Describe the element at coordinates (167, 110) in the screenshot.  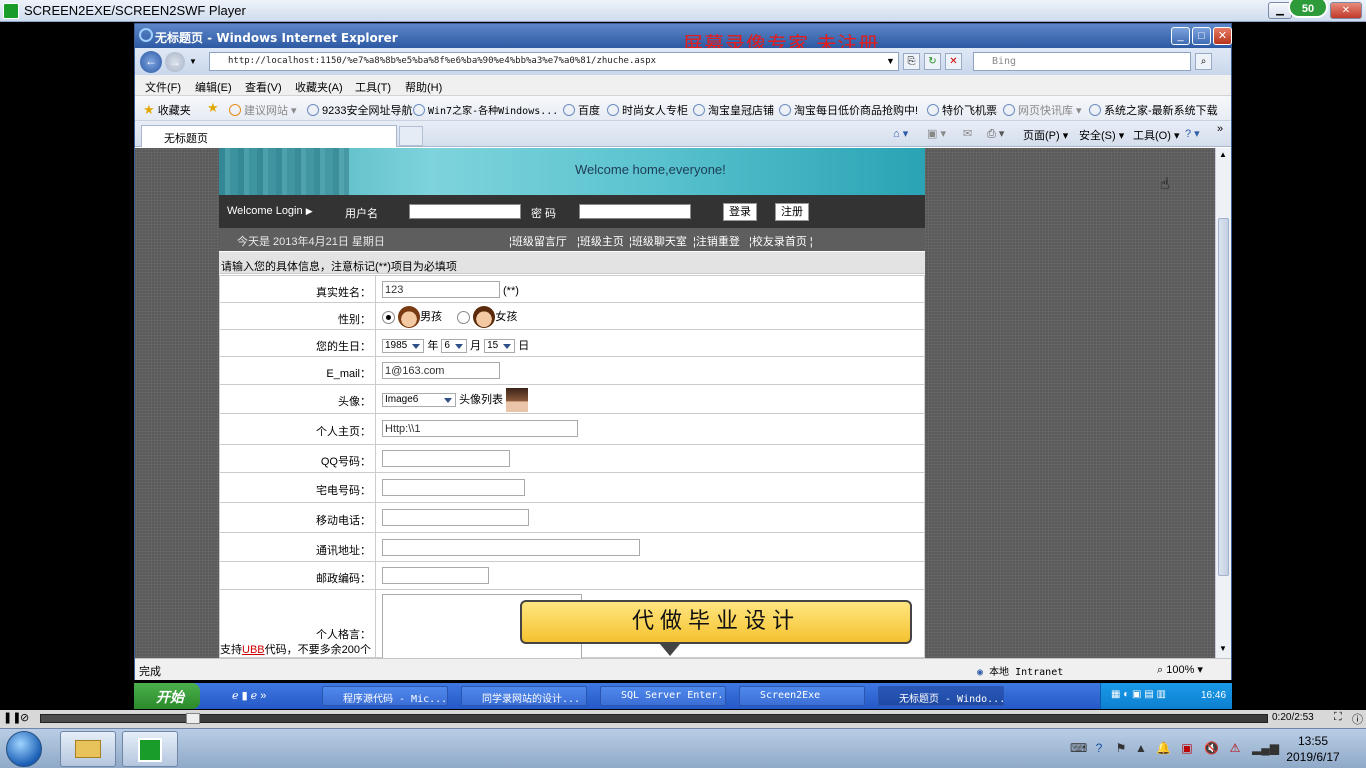
I see `favorites-button: ★ 收藏夹` at that location.